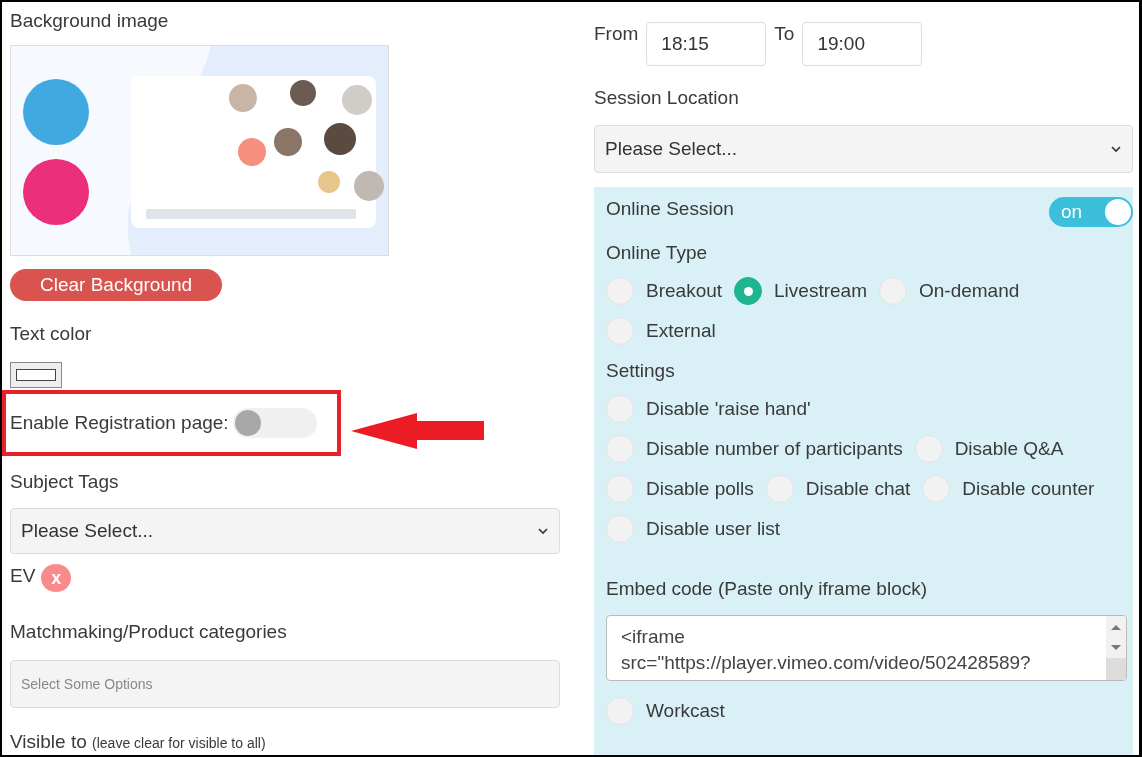 The height and width of the screenshot is (757, 1142). What do you see at coordinates (274, 423) in the screenshot?
I see `registration-toggle` at bounding box center [274, 423].